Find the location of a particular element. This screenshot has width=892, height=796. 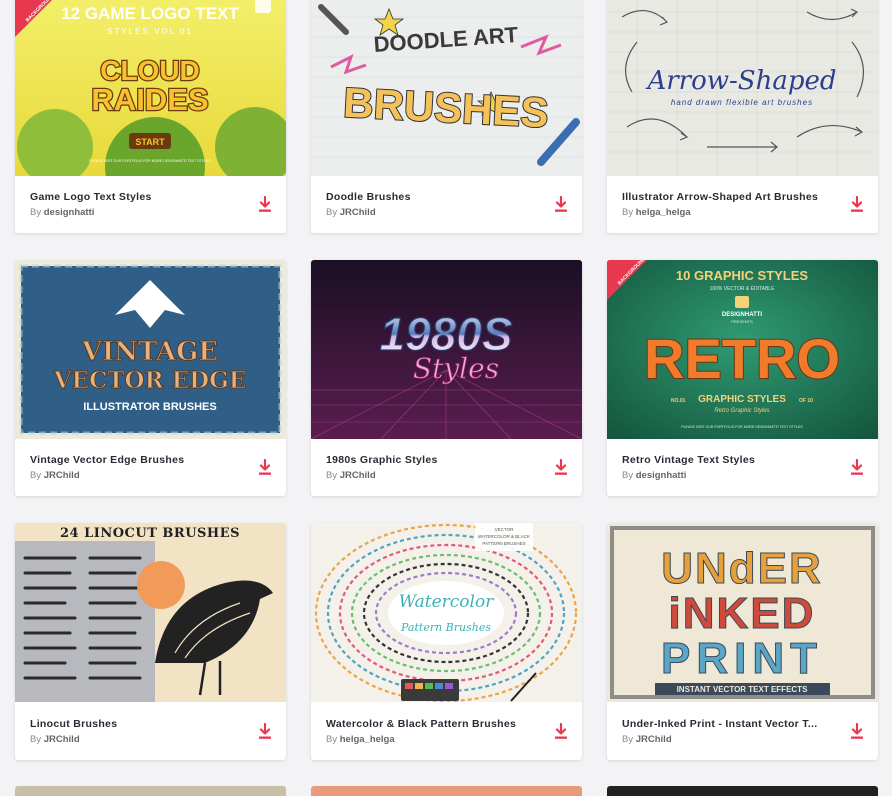

thumb-heading: 24 LINOCUT BRUSHES is located at coordinates (150, 533).